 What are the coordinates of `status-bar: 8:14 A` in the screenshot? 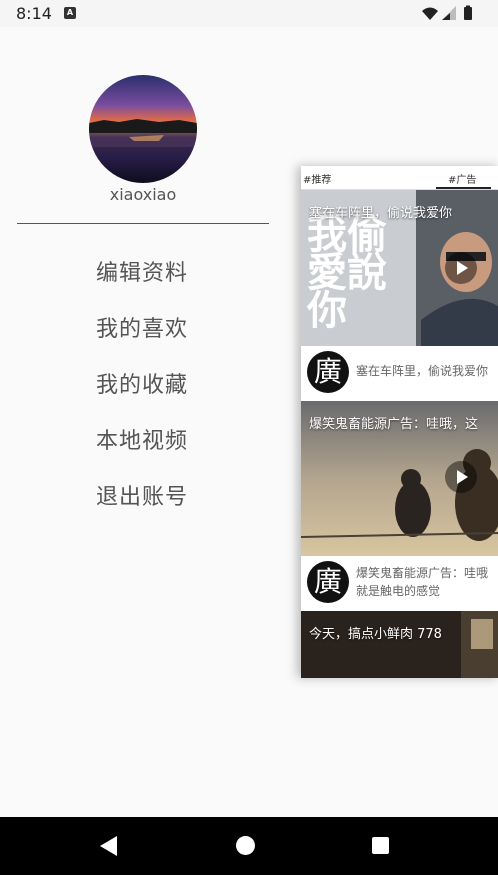 It's located at (249, 13).